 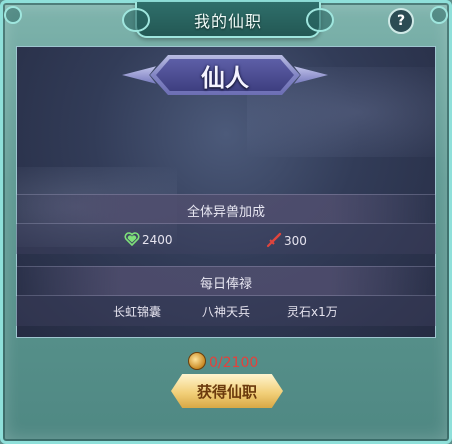 I want to click on stat-health-value: 2400, so click(x=157, y=240).